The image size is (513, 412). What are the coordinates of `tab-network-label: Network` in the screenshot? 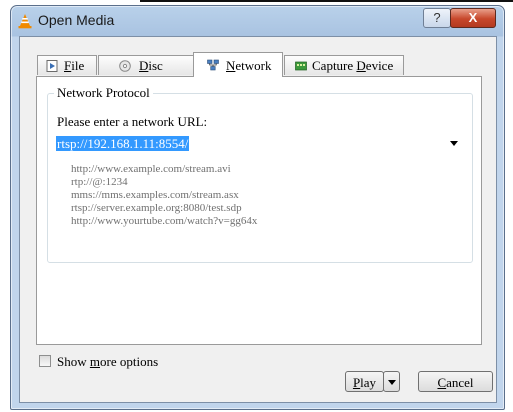 It's located at (249, 65).